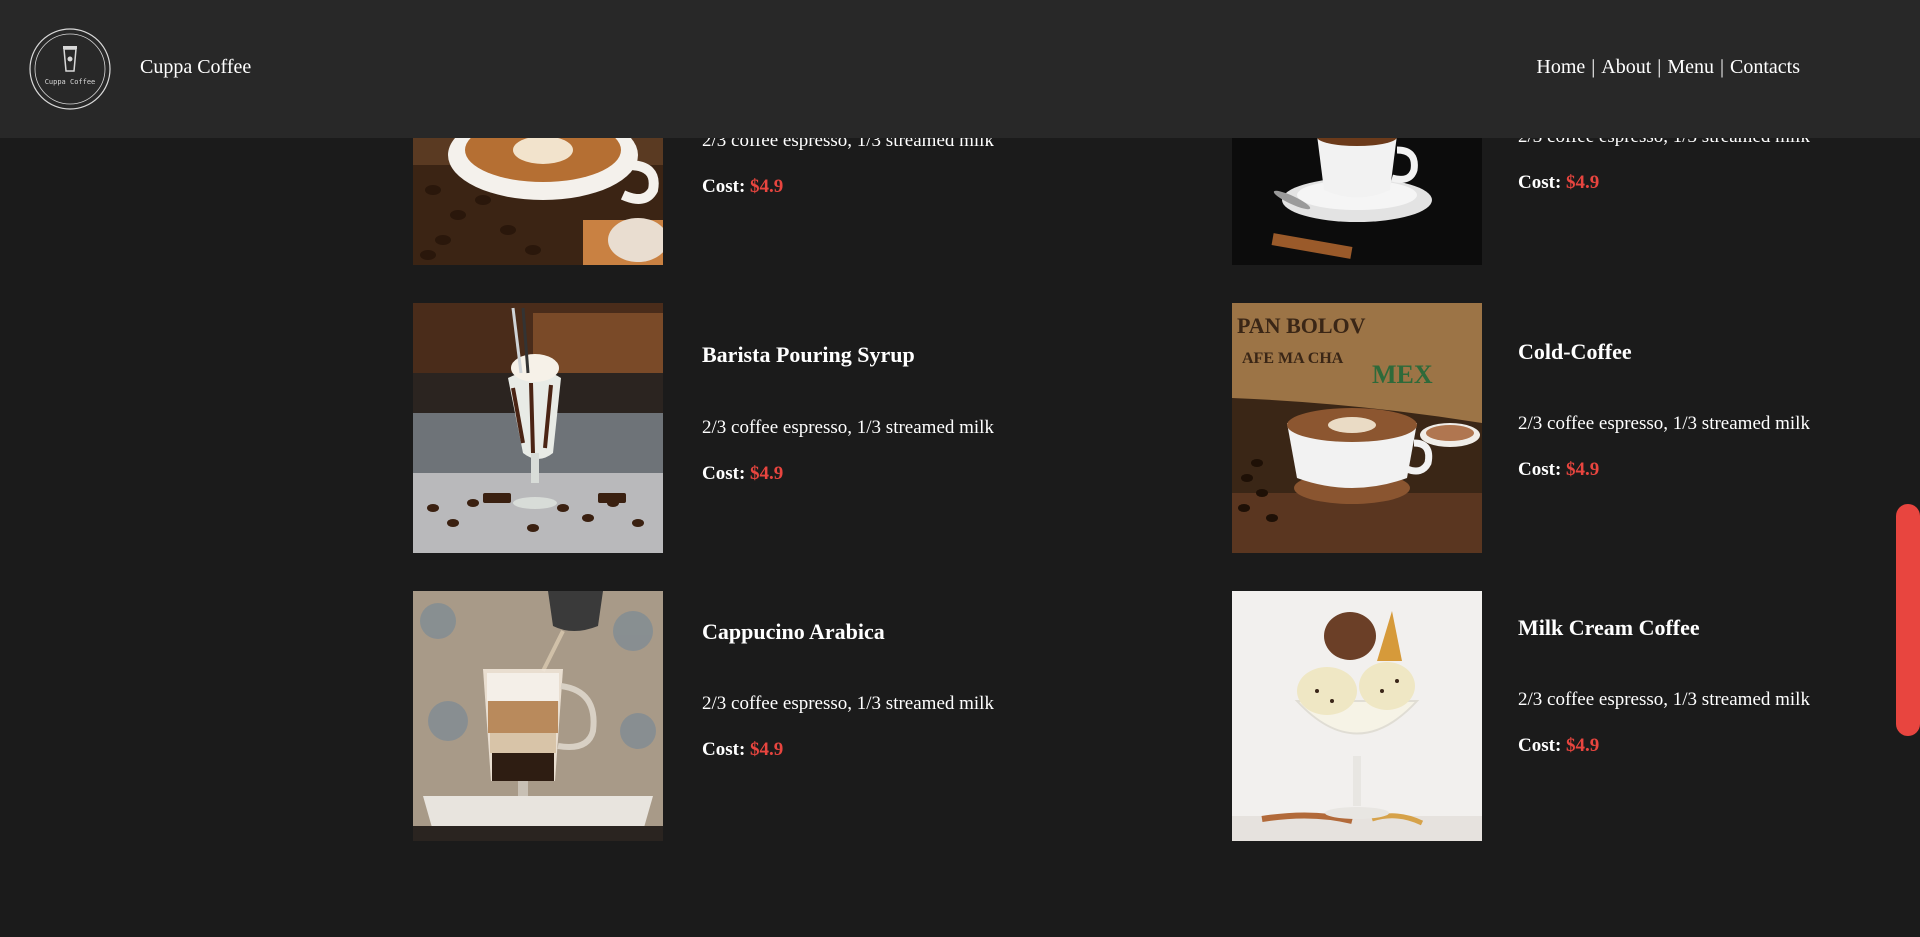  Describe the element at coordinates (1908, 620) in the screenshot. I see `scrollbar-thumb` at that location.